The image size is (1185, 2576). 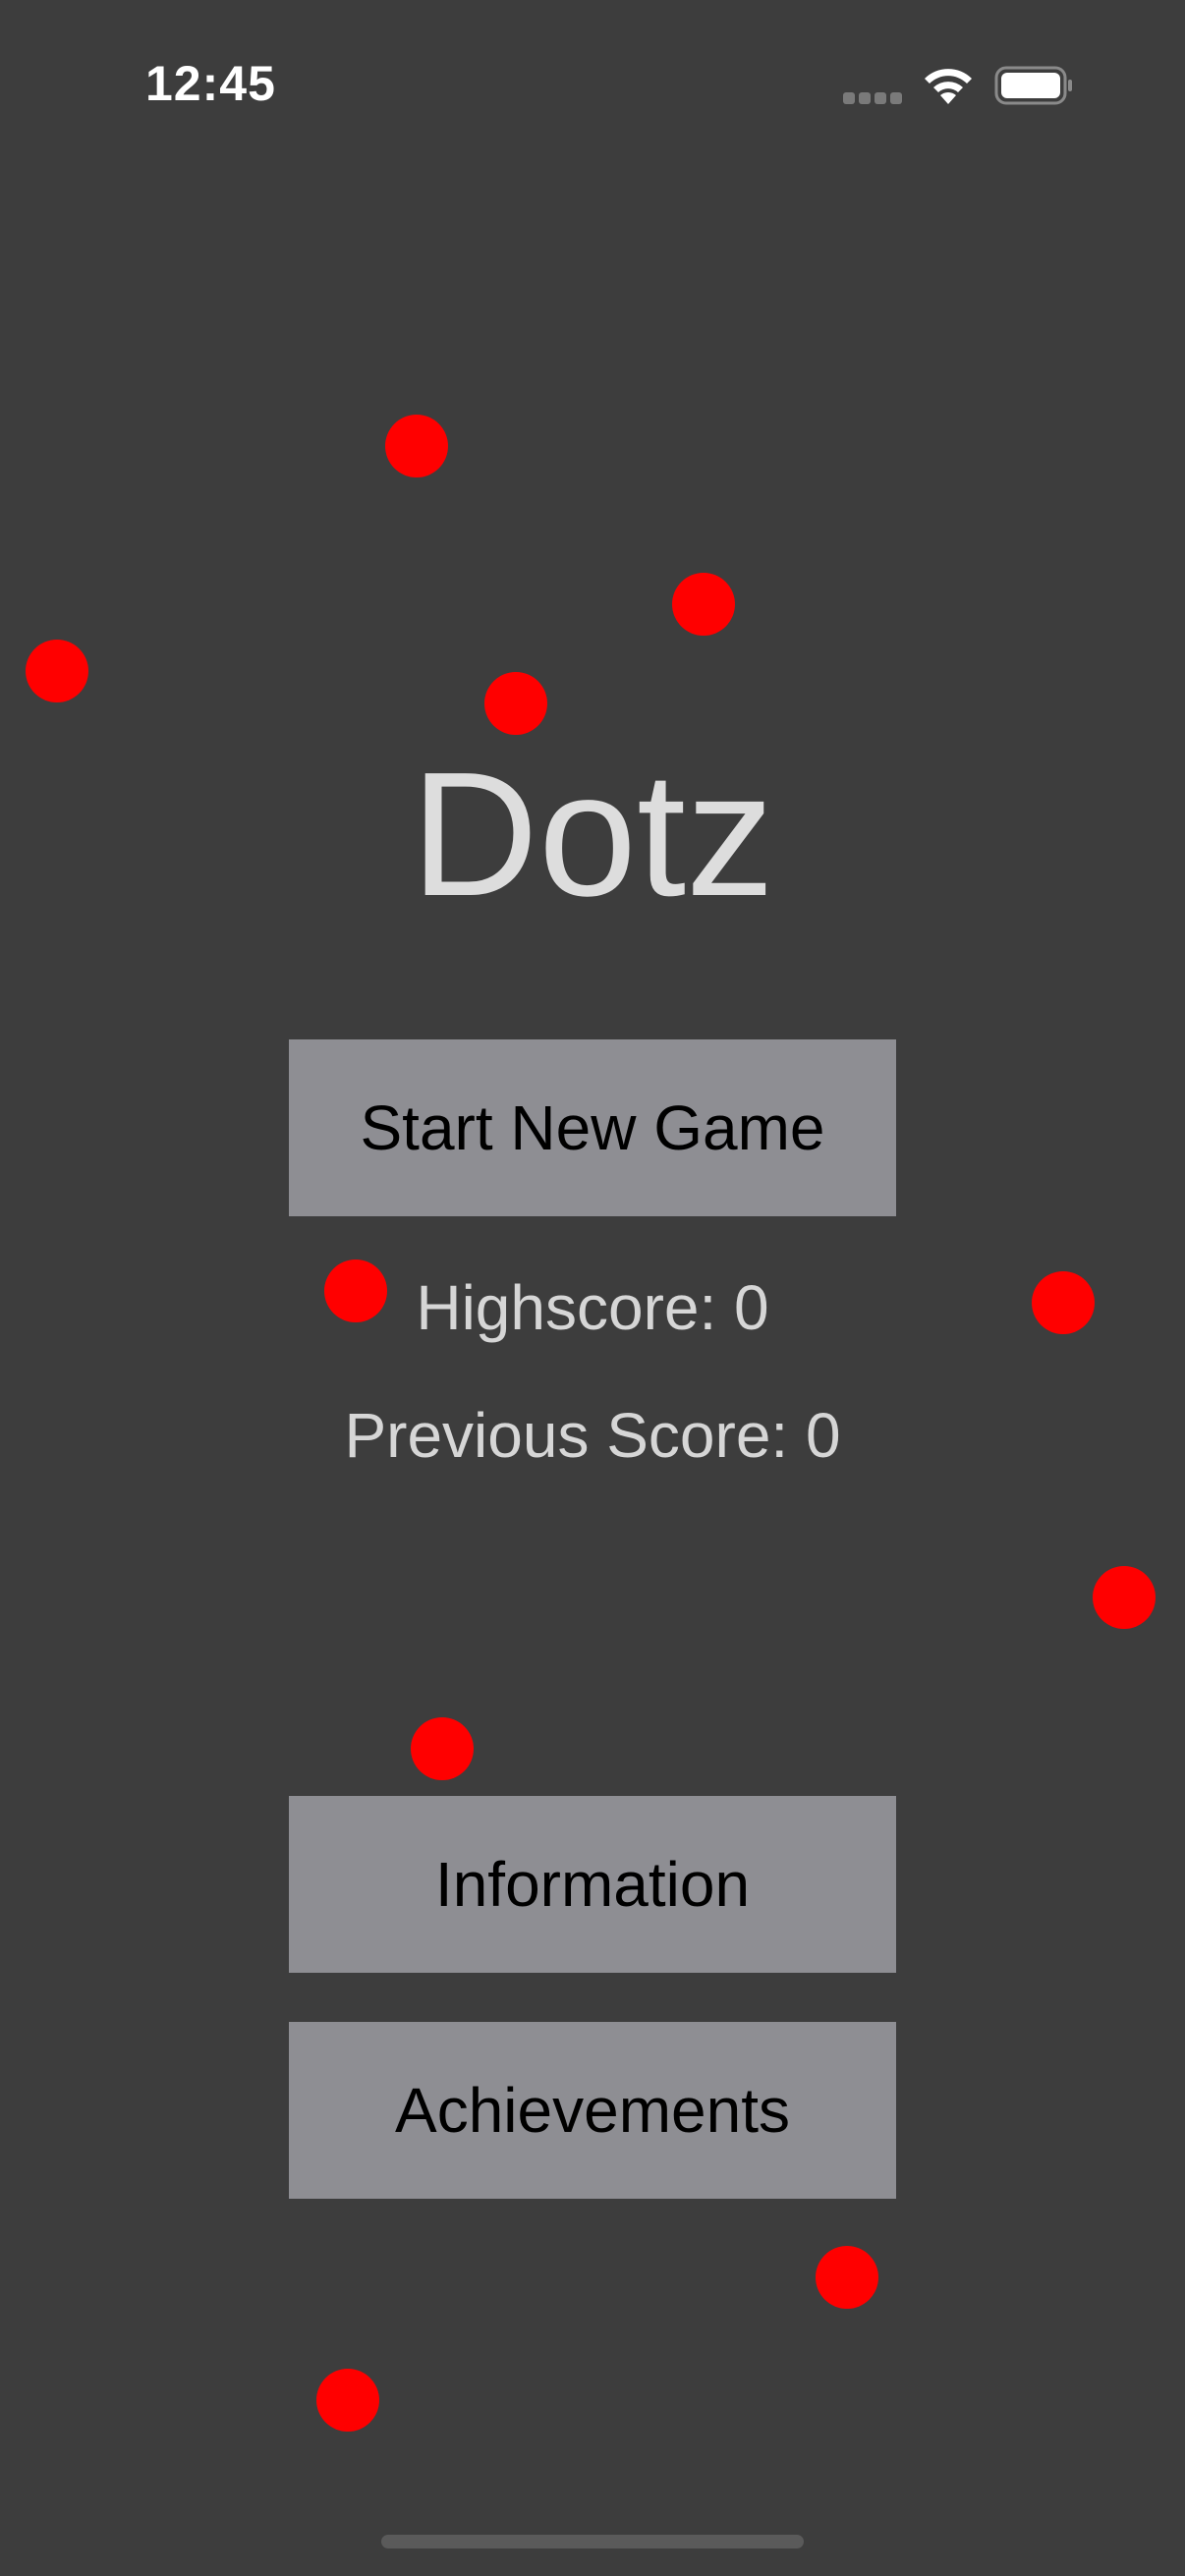 I want to click on battery-icon, so click(x=1034, y=85).